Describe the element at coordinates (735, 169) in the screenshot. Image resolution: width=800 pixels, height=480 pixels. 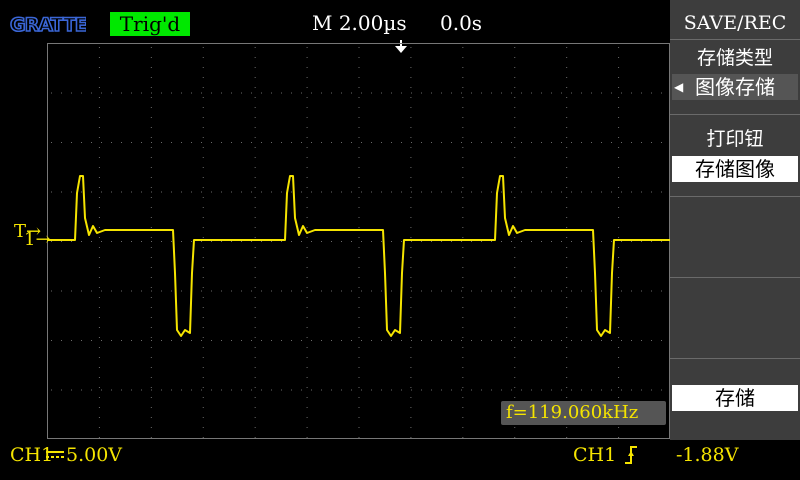
I see `print-key-button: 存储图像` at that location.